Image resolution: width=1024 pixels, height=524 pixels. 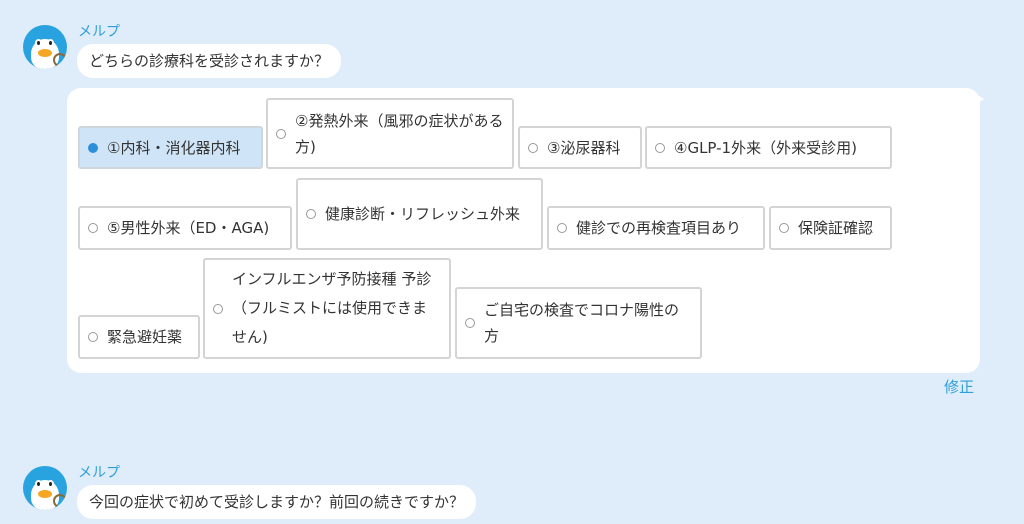 What do you see at coordinates (423, 214) in the screenshot?
I see `option-label: 健康診断・リフレッシュ外来` at bounding box center [423, 214].